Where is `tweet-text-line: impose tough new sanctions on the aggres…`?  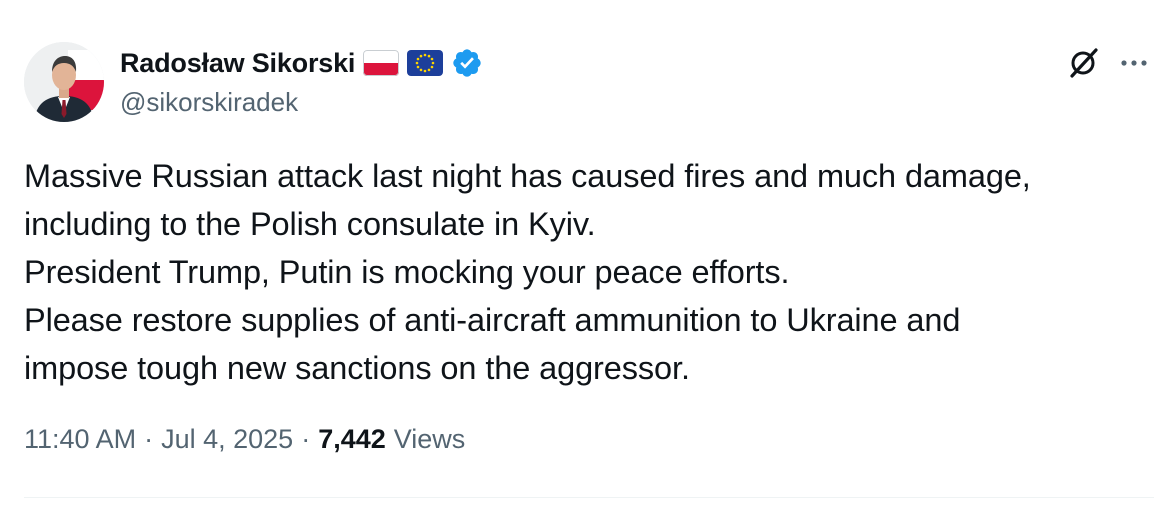
tweet-text-line: impose tough new sanctions on the aggres… is located at coordinates (357, 368).